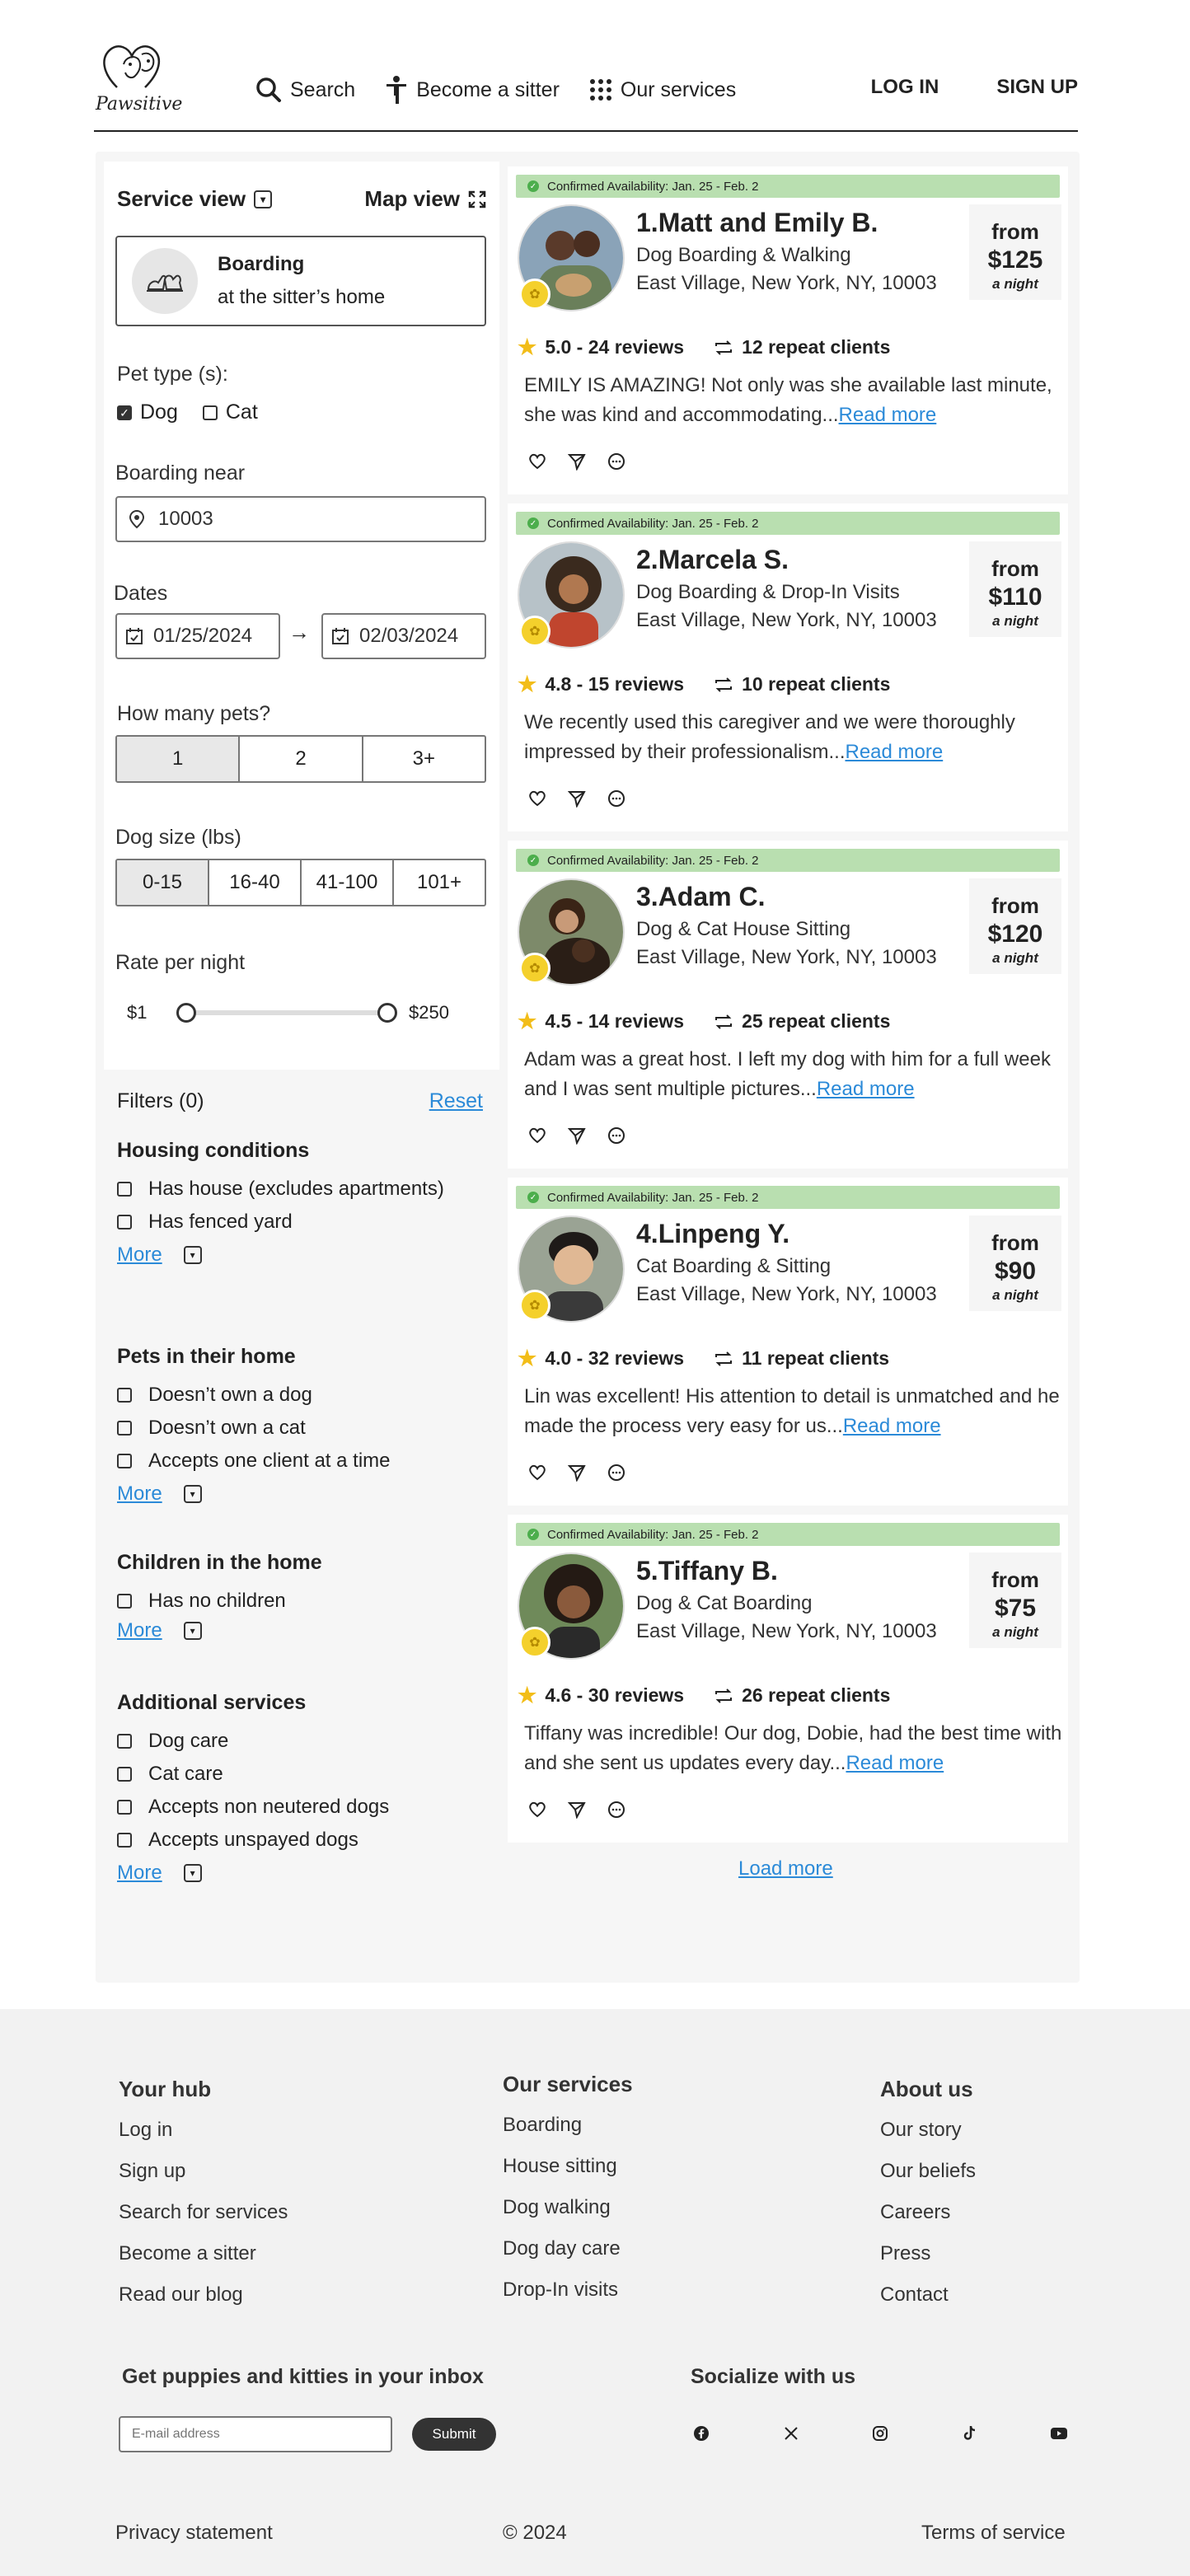  I want to click on footer-link: Our story, so click(928, 2139).